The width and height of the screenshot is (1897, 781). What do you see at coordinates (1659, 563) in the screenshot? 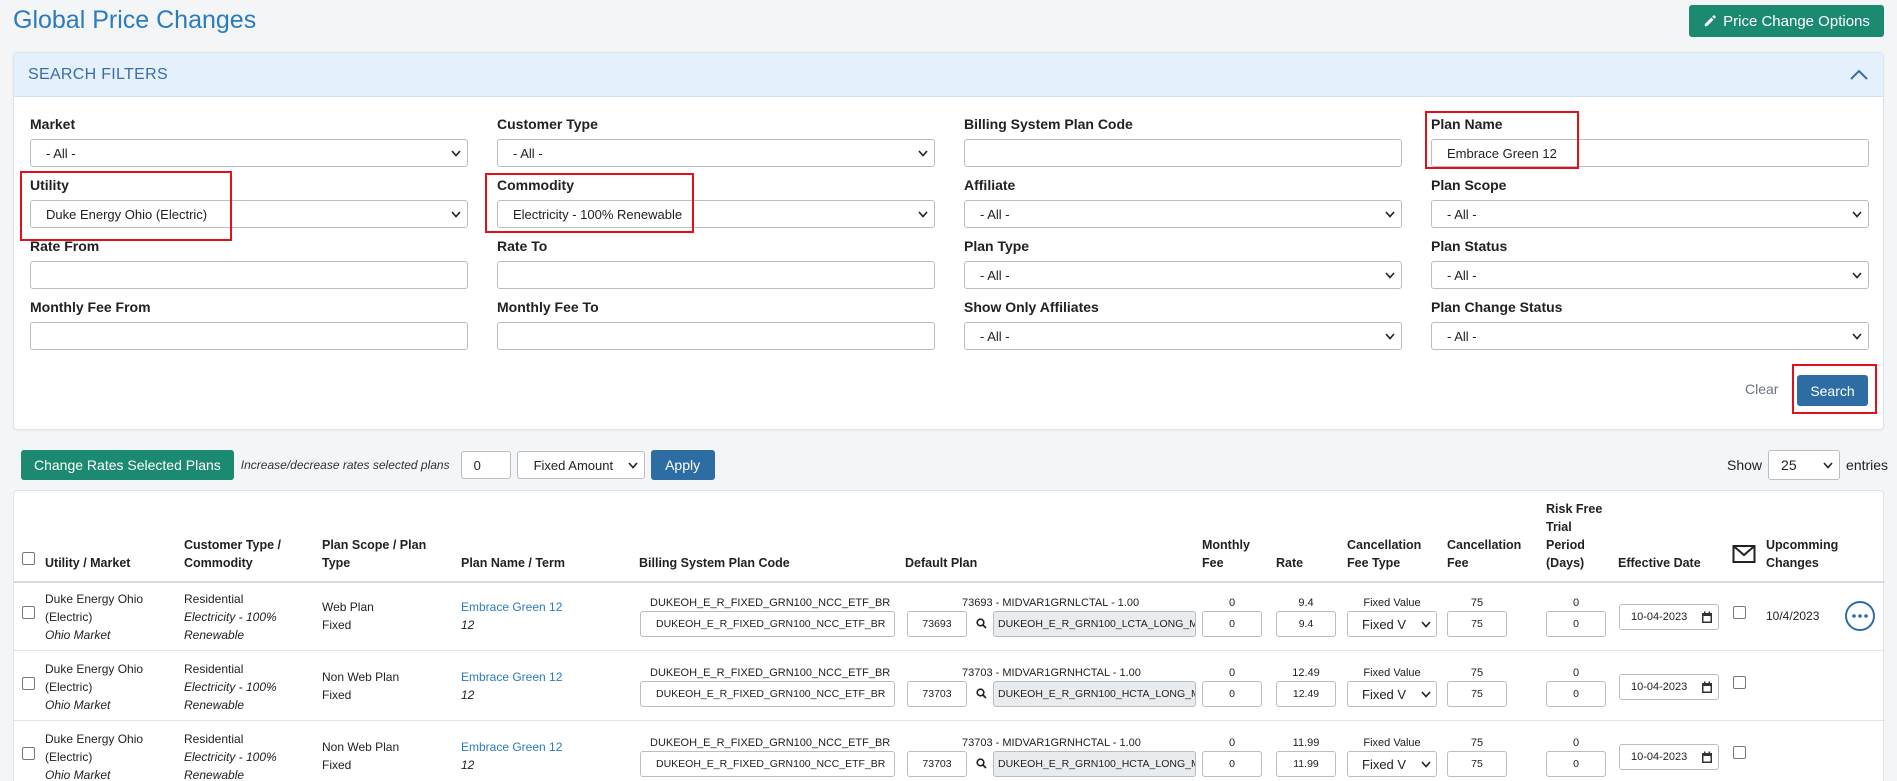
I see `col-effective-date: Effective Date` at bounding box center [1659, 563].